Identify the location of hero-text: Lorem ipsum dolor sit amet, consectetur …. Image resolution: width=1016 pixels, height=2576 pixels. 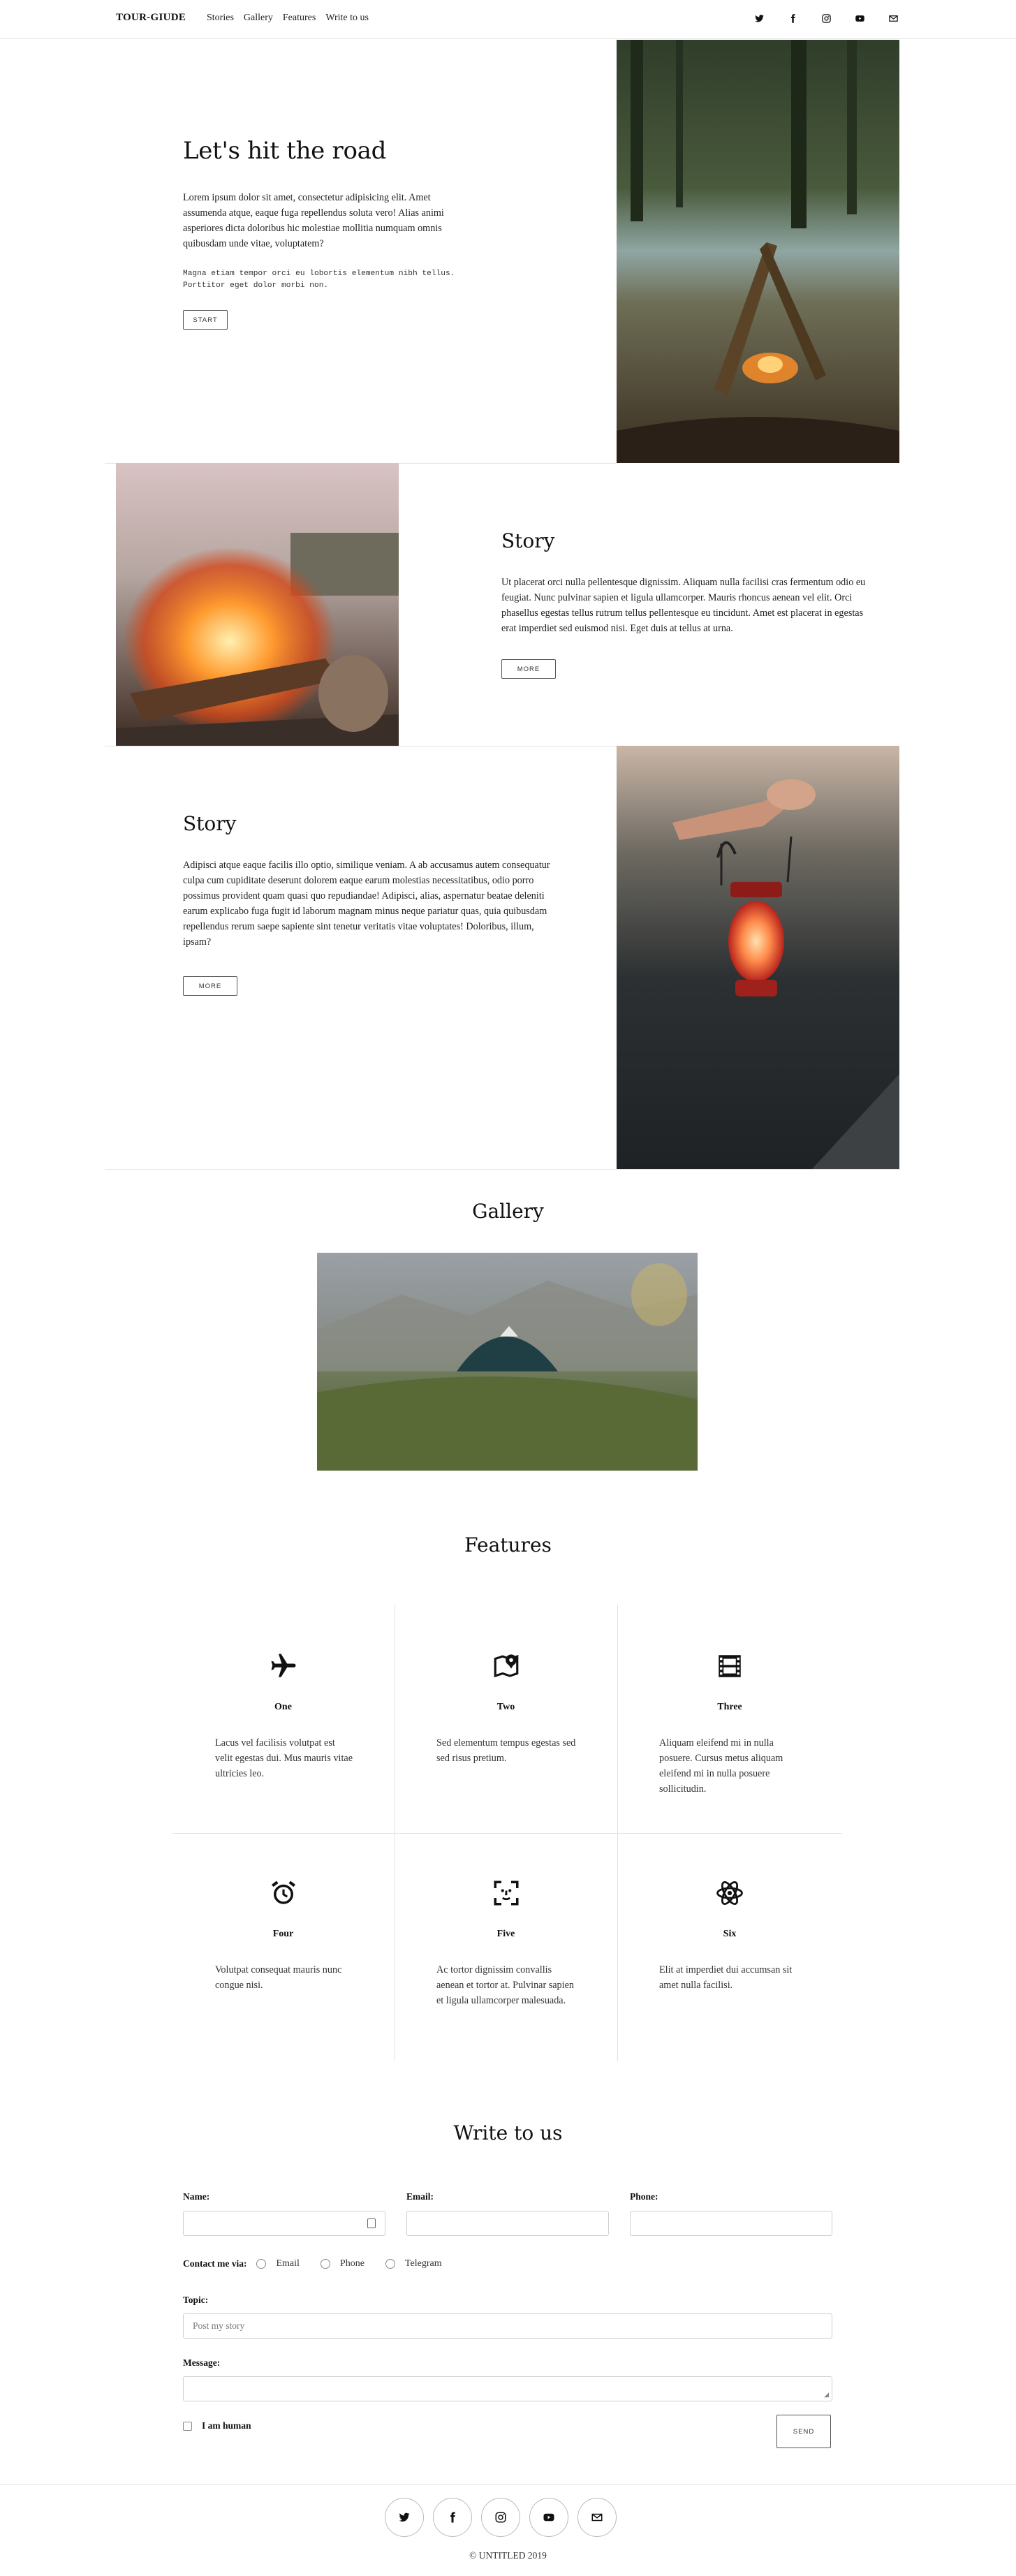
(313, 220).